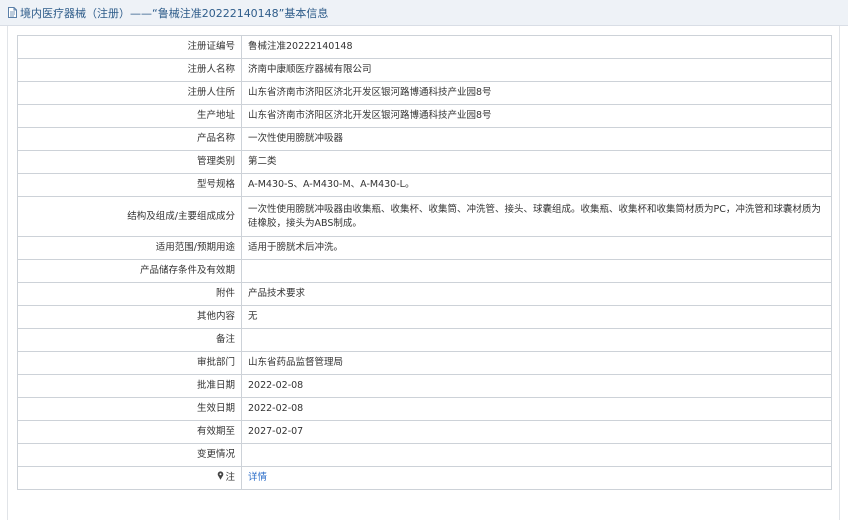 The image size is (848, 520). What do you see at coordinates (536, 432) in the screenshot?
I see `row-value: 2027-02-07` at bounding box center [536, 432].